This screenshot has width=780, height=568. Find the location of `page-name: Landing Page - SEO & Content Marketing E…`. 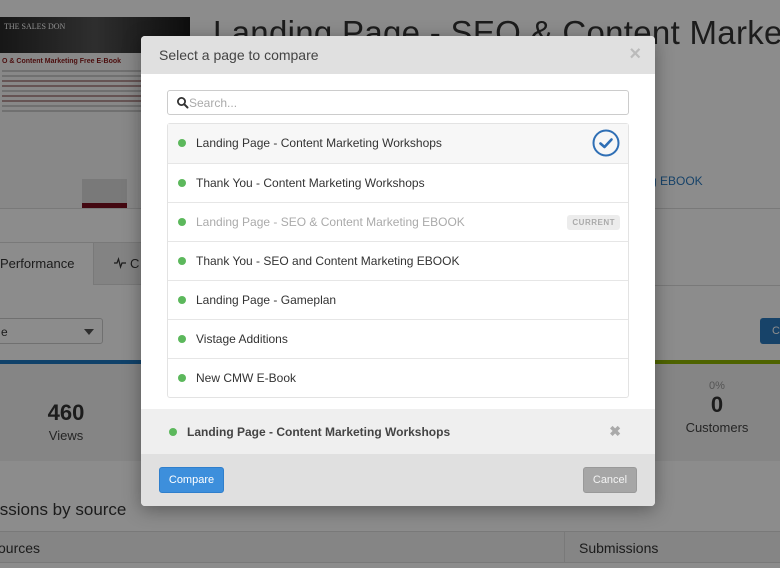

page-name: Landing Page - SEO & Content Marketing E… is located at coordinates (330, 222).